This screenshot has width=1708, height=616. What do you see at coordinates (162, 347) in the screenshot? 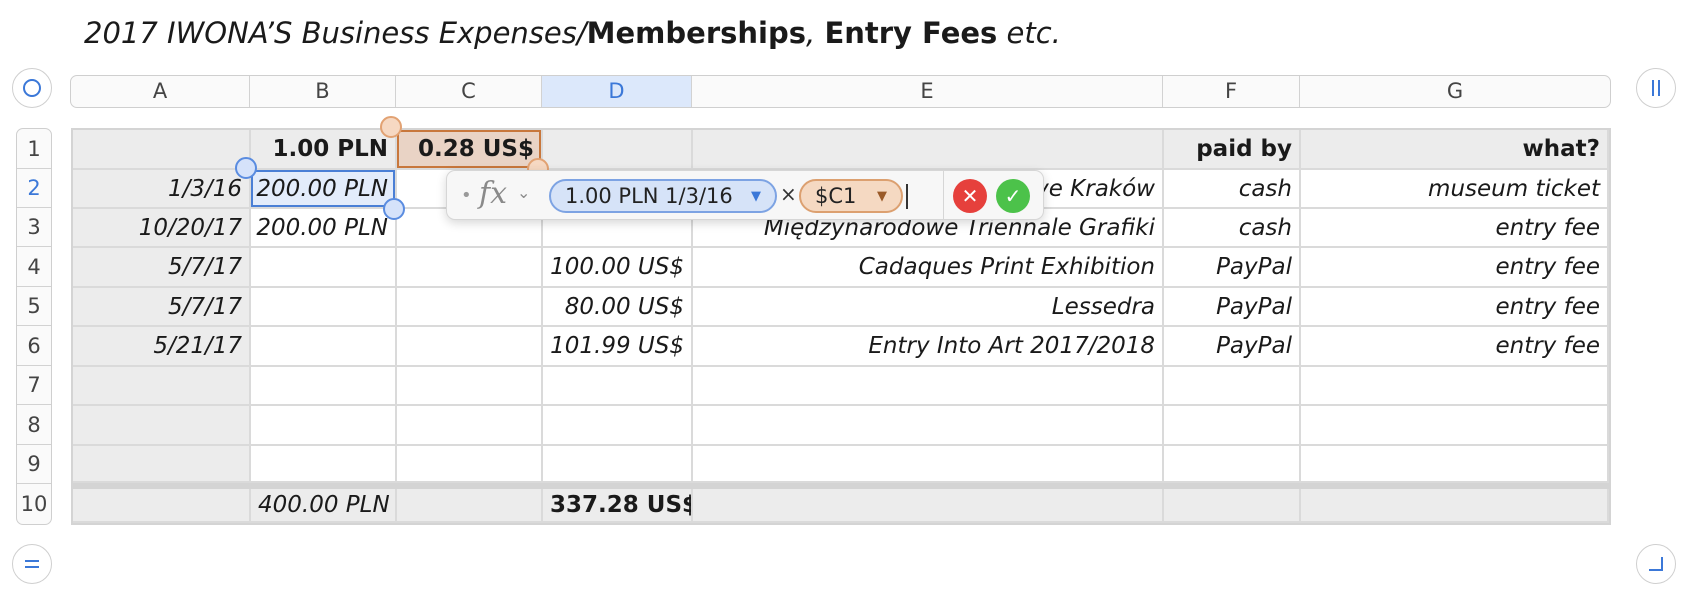
I see `cell-a6: 5/21/17` at bounding box center [162, 347].